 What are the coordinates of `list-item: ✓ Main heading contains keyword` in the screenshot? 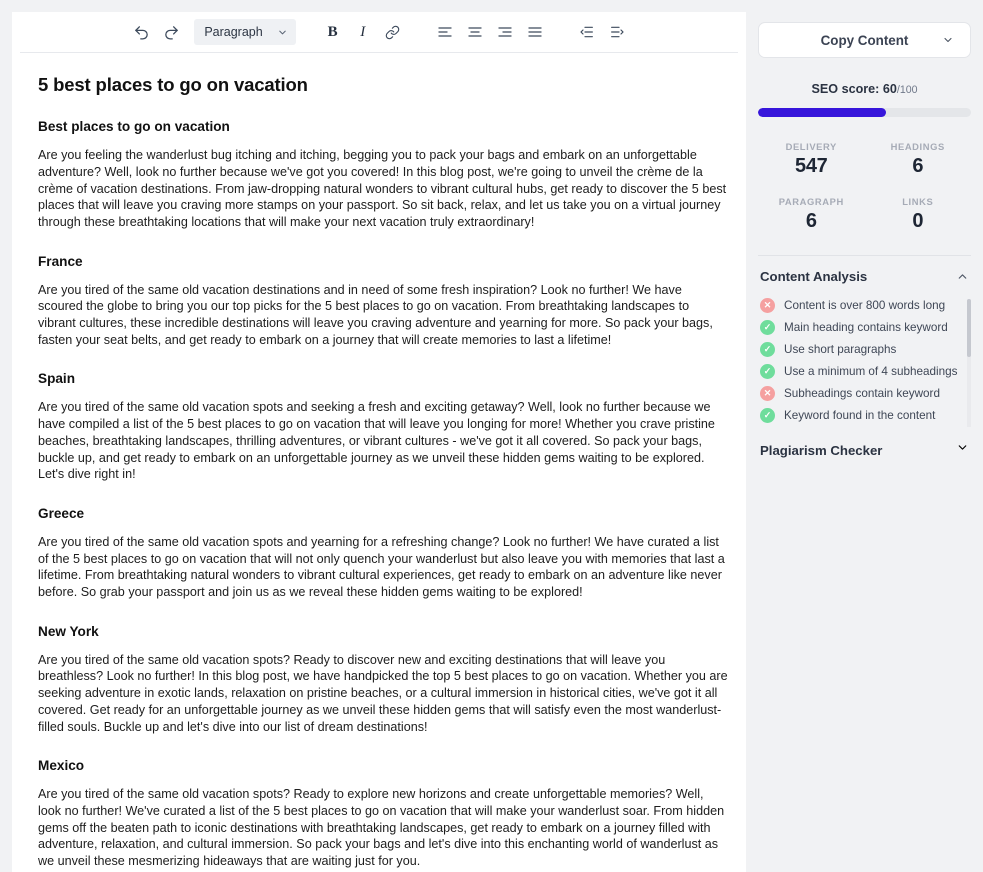 It's located at (859, 328).